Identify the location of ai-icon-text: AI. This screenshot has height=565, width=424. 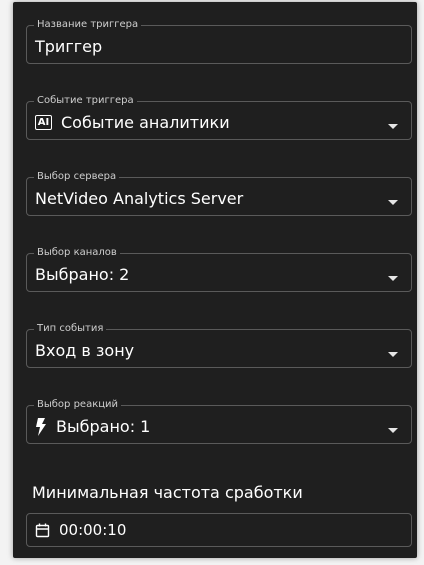
(43, 122).